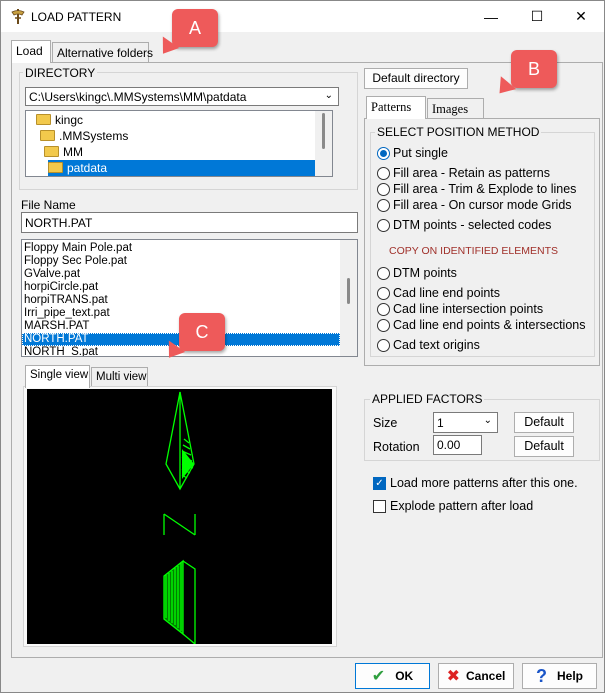  I want to click on file-list-item: horpiTRANS.pat, so click(189, 300).